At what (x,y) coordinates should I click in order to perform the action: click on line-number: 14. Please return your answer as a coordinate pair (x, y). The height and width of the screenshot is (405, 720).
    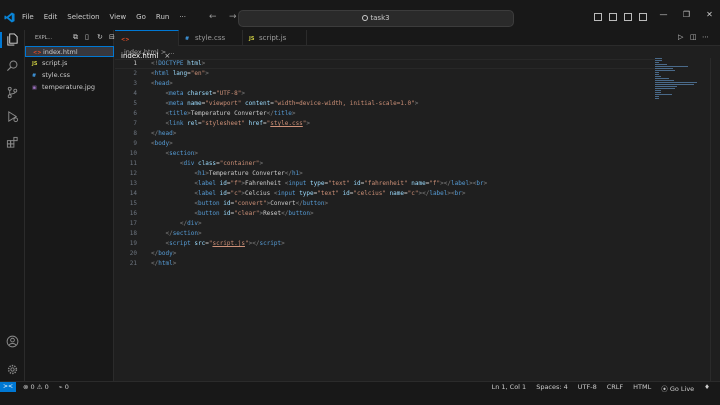
    Looking at the image, I should click on (133, 193).